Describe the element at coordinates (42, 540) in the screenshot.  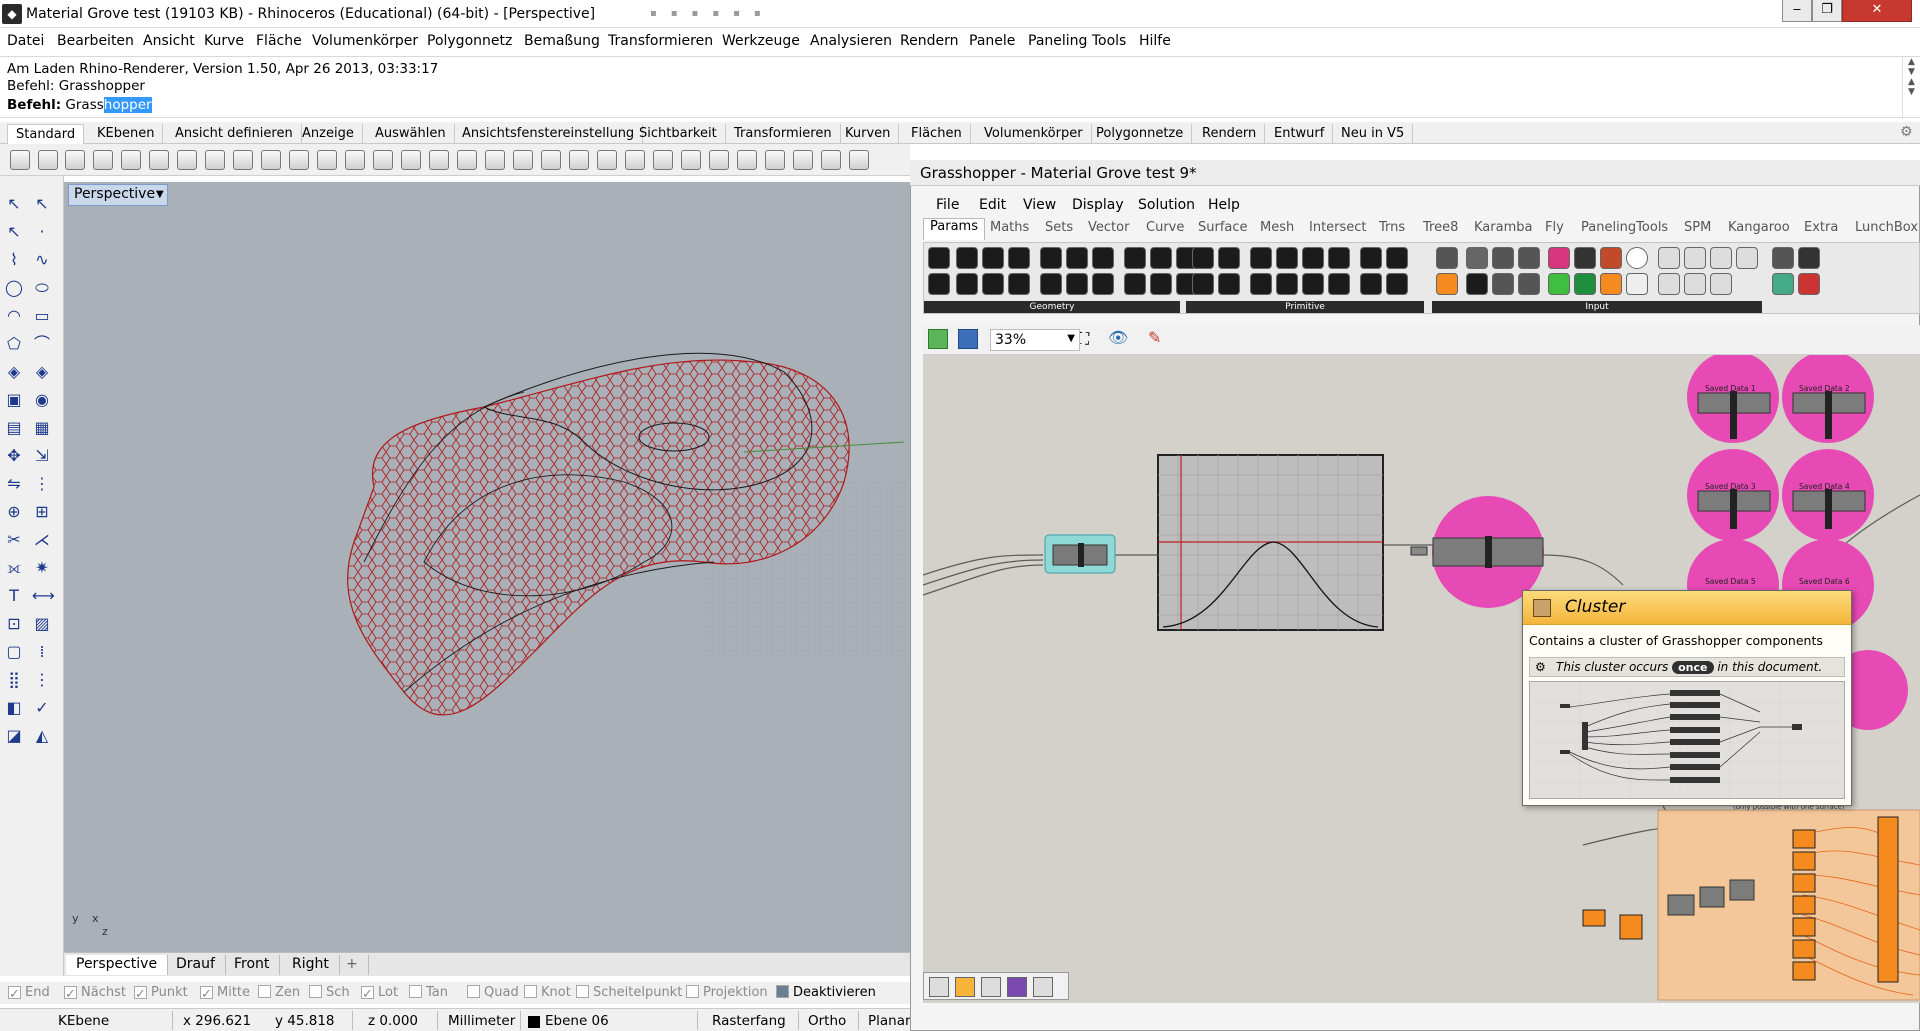
I see `split-icon: ⋌` at that location.